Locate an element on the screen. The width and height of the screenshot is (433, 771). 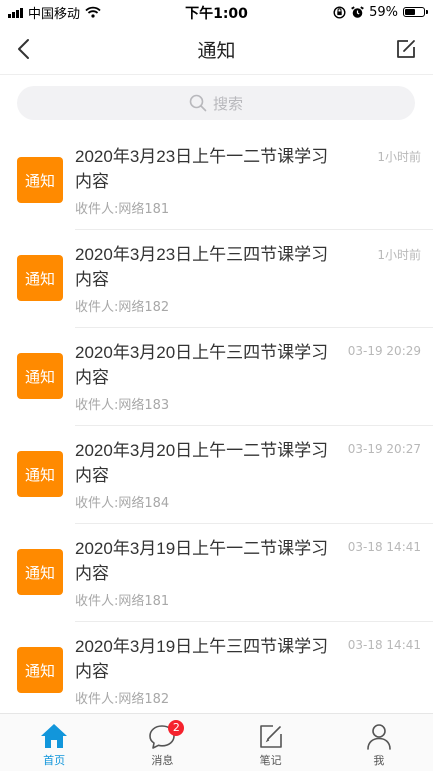
tab-home: 首页 is located at coordinates (54, 742).